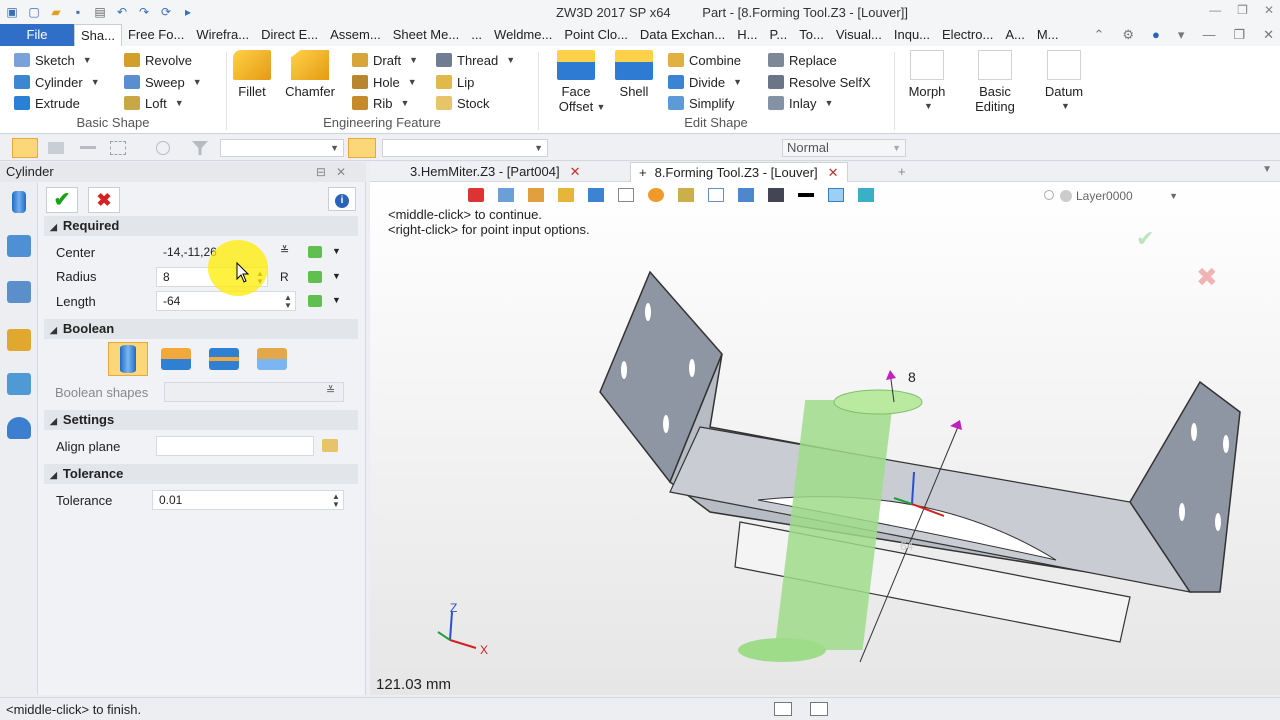 The height and width of the screenshot is (720, 1280). I want to click on lip-button: Lip, so click(455, 82).